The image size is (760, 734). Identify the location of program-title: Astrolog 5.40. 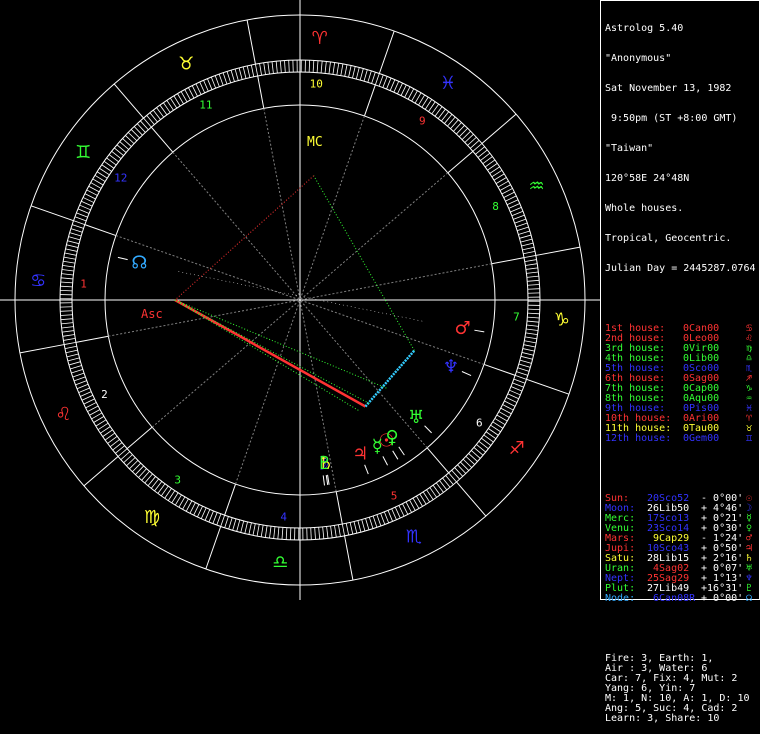
(681, 29).